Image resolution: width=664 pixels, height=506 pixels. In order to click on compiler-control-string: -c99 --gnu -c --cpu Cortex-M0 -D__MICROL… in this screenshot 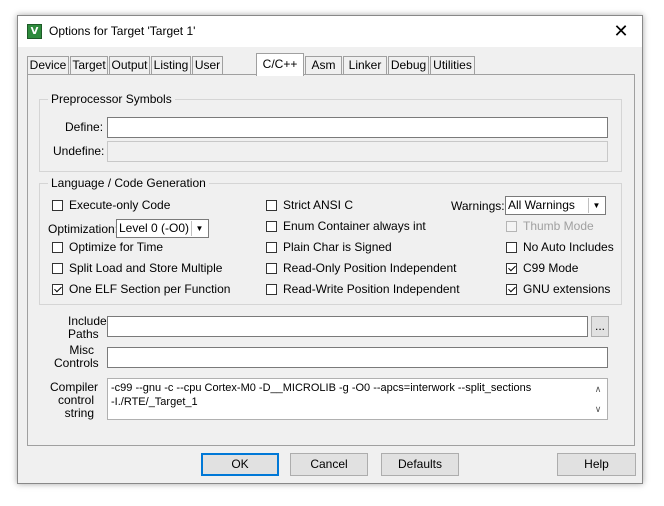, I will do `click(357, 399)`.